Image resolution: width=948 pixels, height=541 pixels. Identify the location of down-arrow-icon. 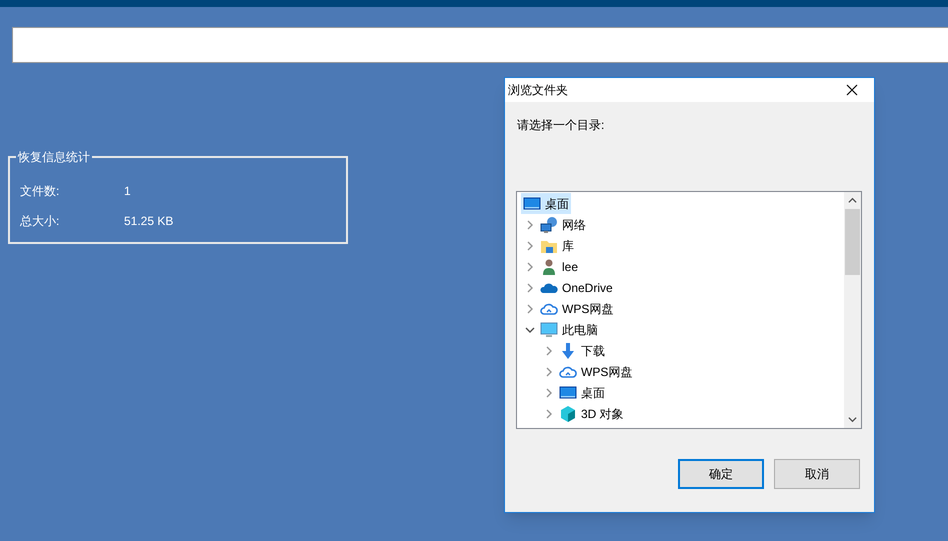
(568, 351).